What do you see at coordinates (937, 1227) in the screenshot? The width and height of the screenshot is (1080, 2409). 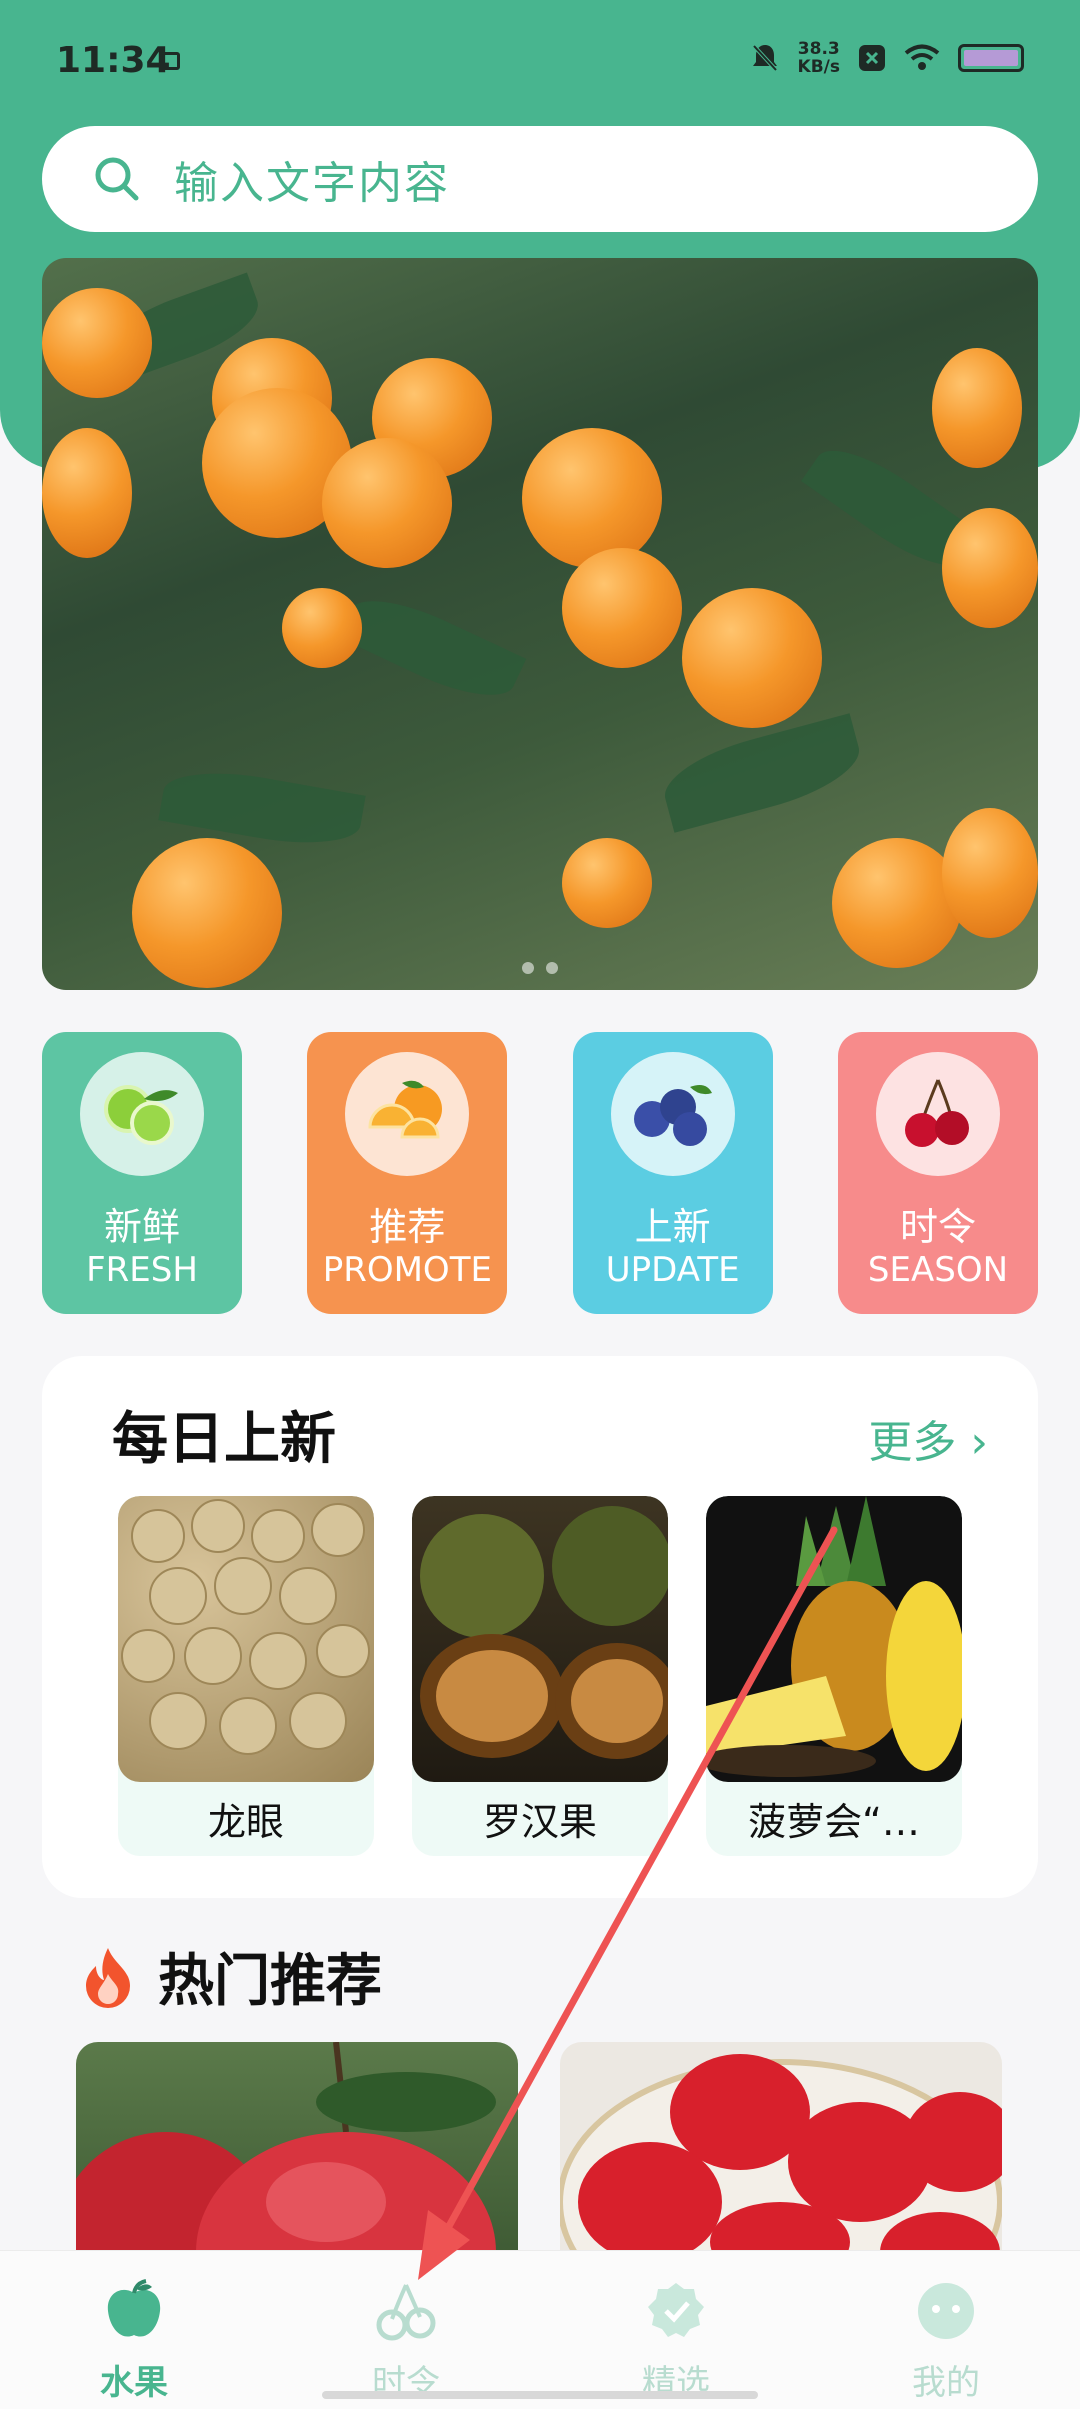 I see `category-label-cn: 时令` at bounding box center [937, 1227].